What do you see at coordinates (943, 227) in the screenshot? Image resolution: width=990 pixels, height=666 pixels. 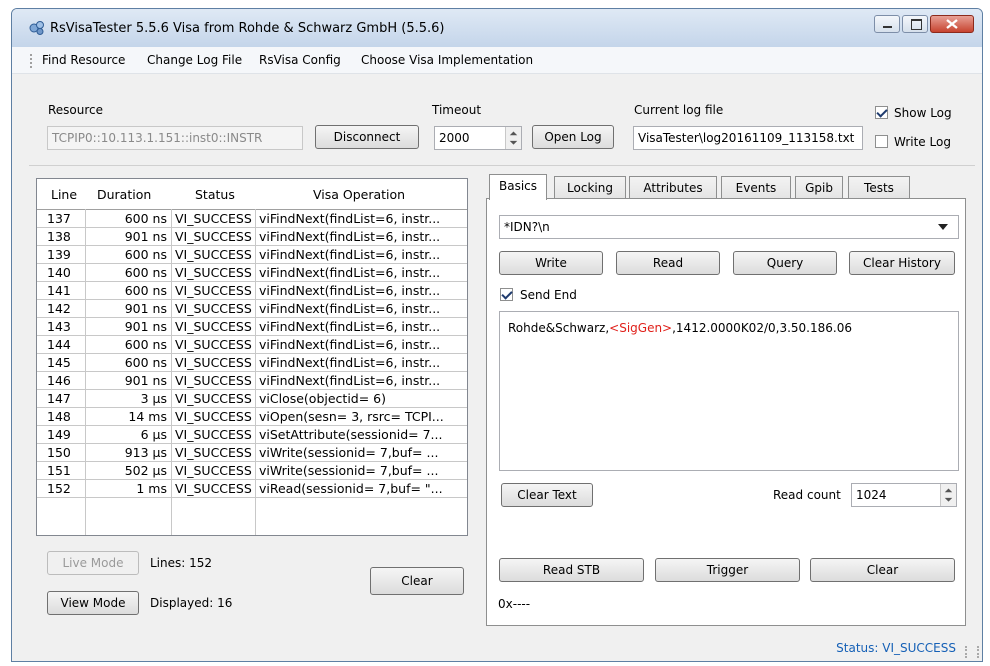 I see `chevron-down-icon` at bounding box center [943, 227].